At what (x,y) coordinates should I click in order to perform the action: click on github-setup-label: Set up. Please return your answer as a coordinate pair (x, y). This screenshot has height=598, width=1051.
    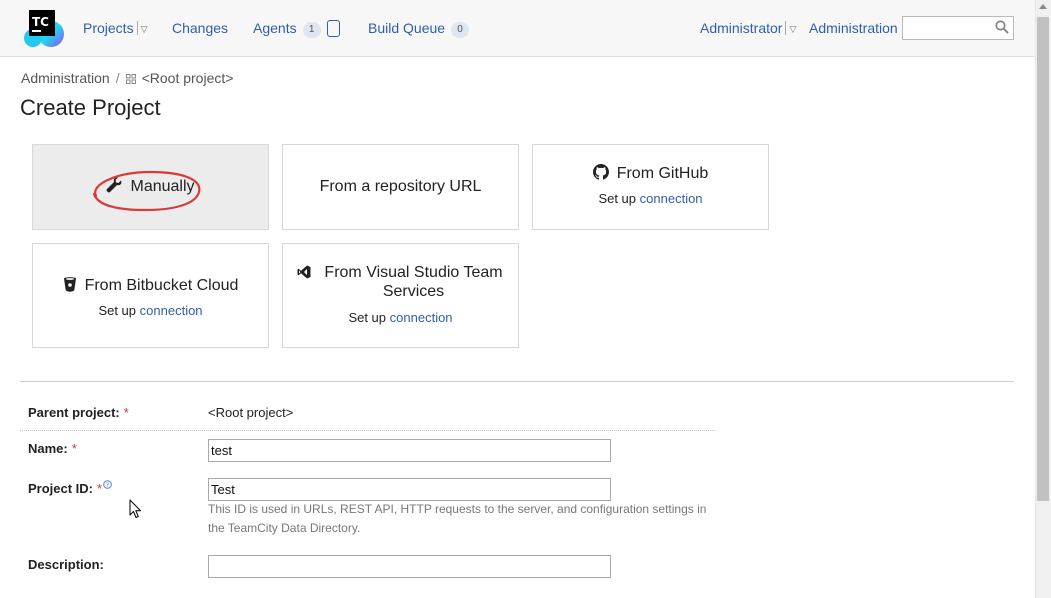
    Looking at the image, I should click on (617, 198).